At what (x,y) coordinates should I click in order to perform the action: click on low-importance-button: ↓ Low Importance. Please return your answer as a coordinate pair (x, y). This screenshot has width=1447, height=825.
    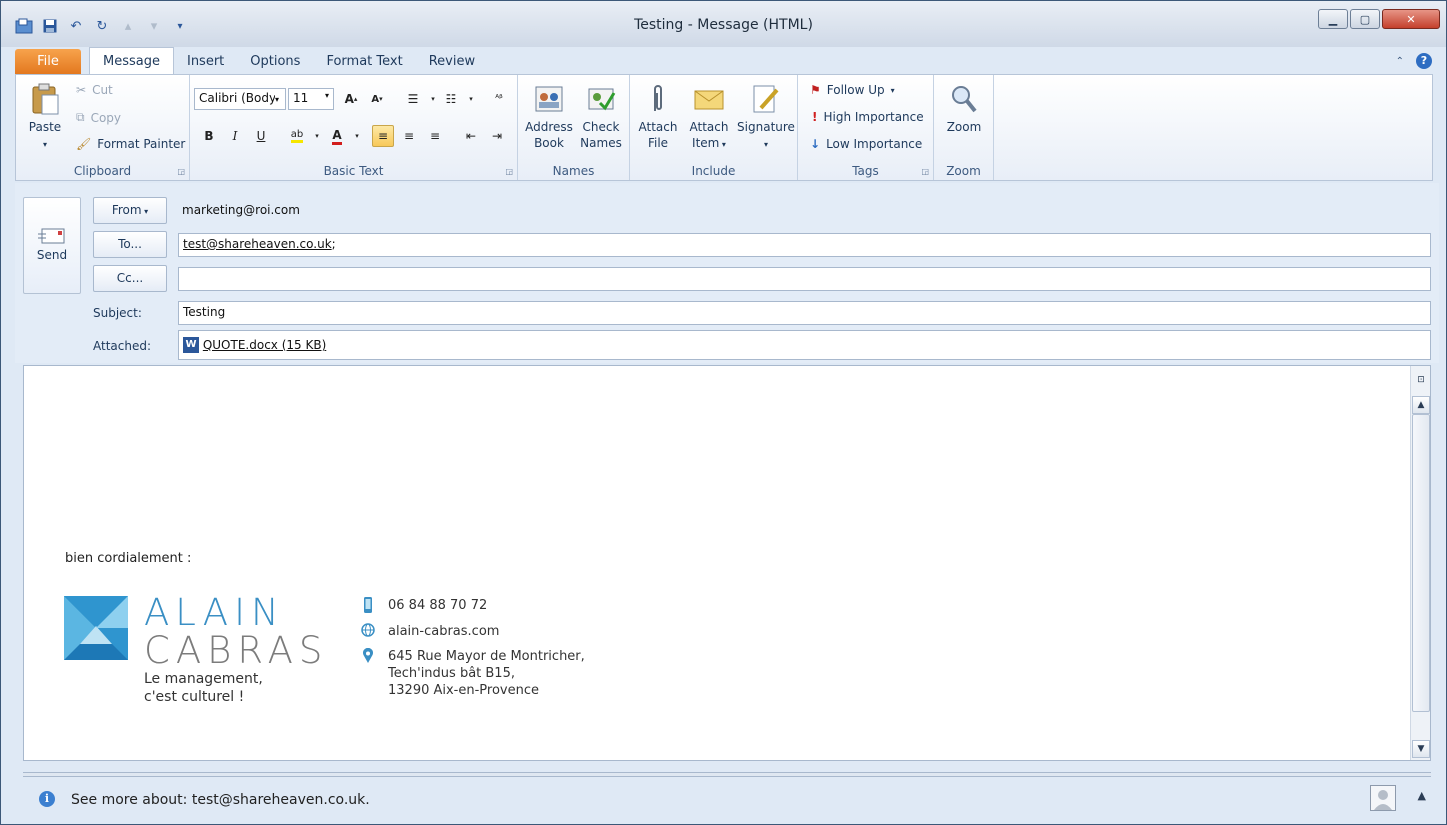
    Looking at the image, I should click on (866, 144).